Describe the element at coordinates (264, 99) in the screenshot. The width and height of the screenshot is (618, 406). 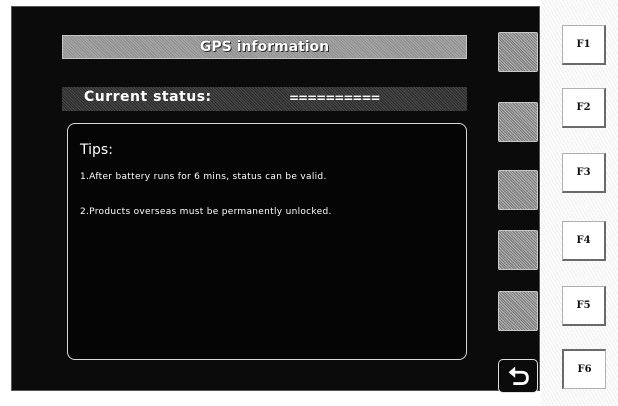
I see `status-row: Current status: ==========` at that location.